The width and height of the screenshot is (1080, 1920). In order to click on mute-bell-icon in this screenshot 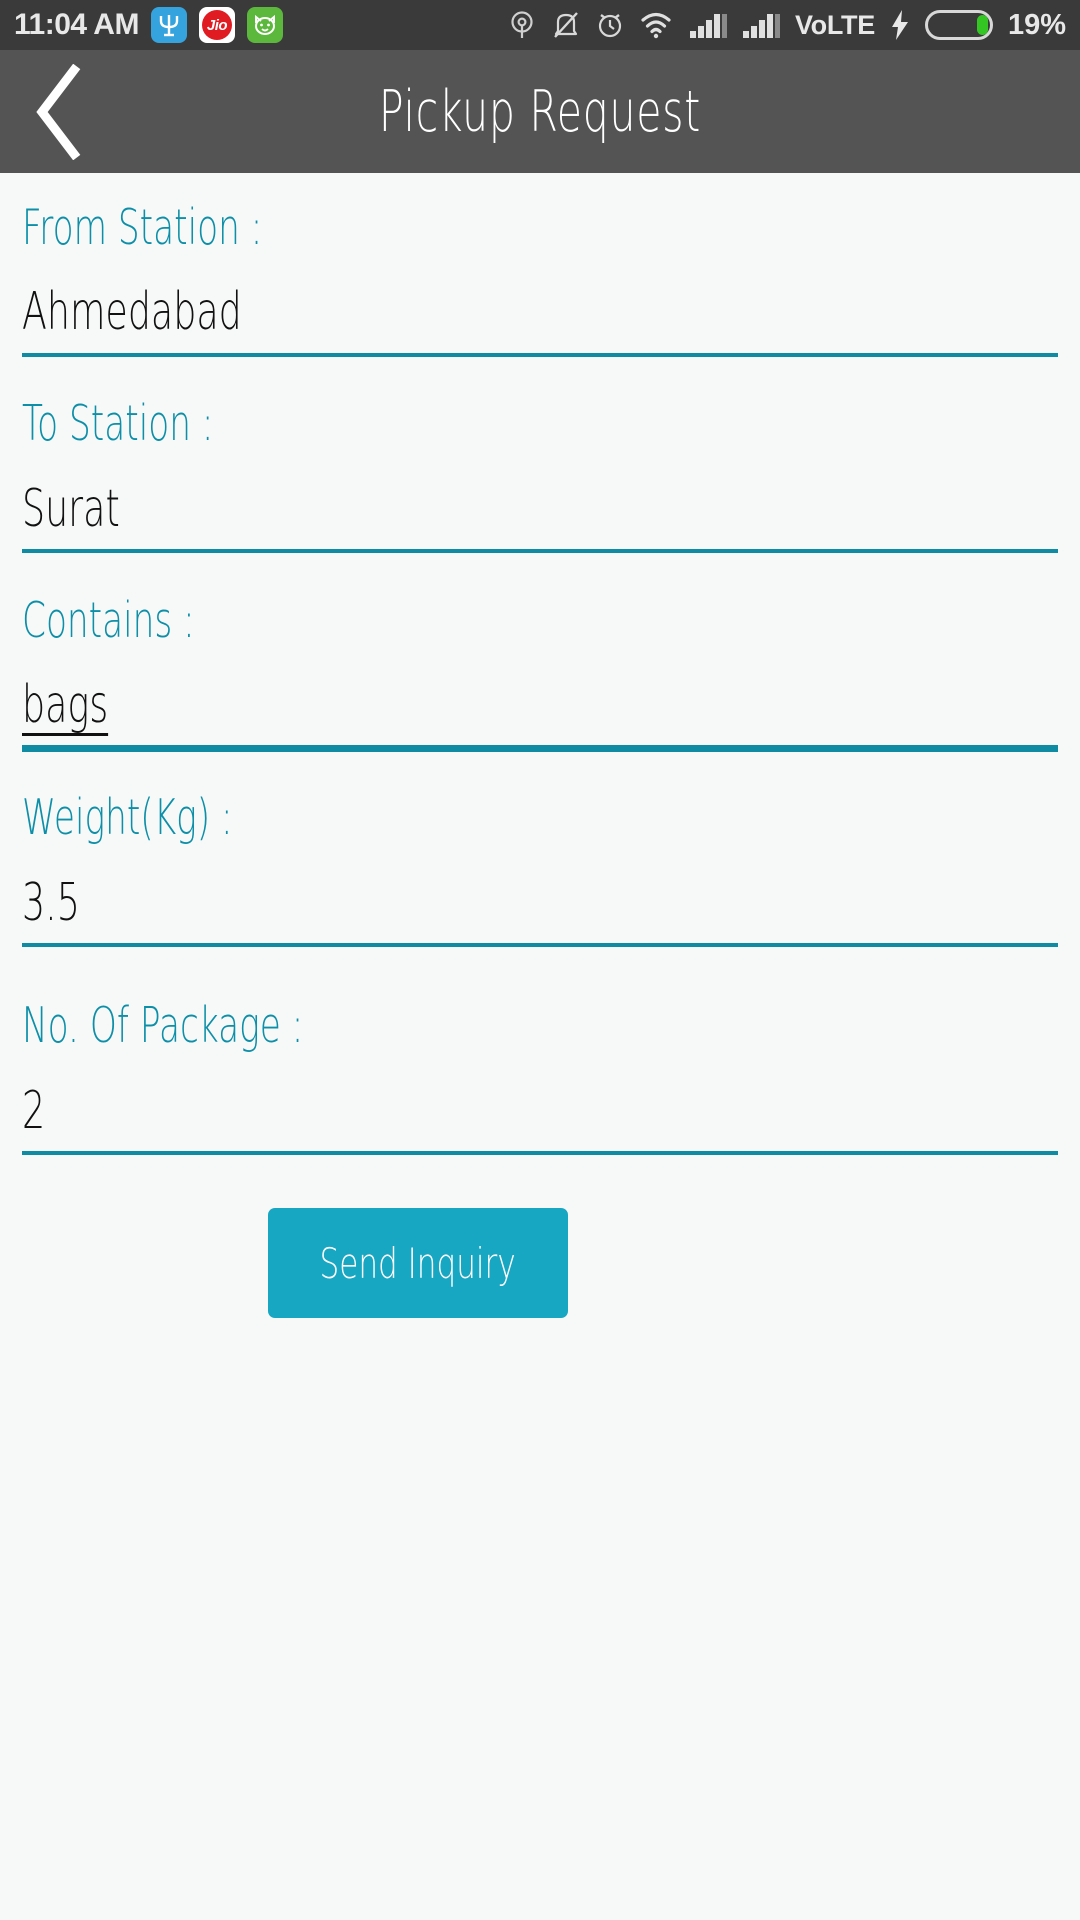, I will do `click(566, 25)`.